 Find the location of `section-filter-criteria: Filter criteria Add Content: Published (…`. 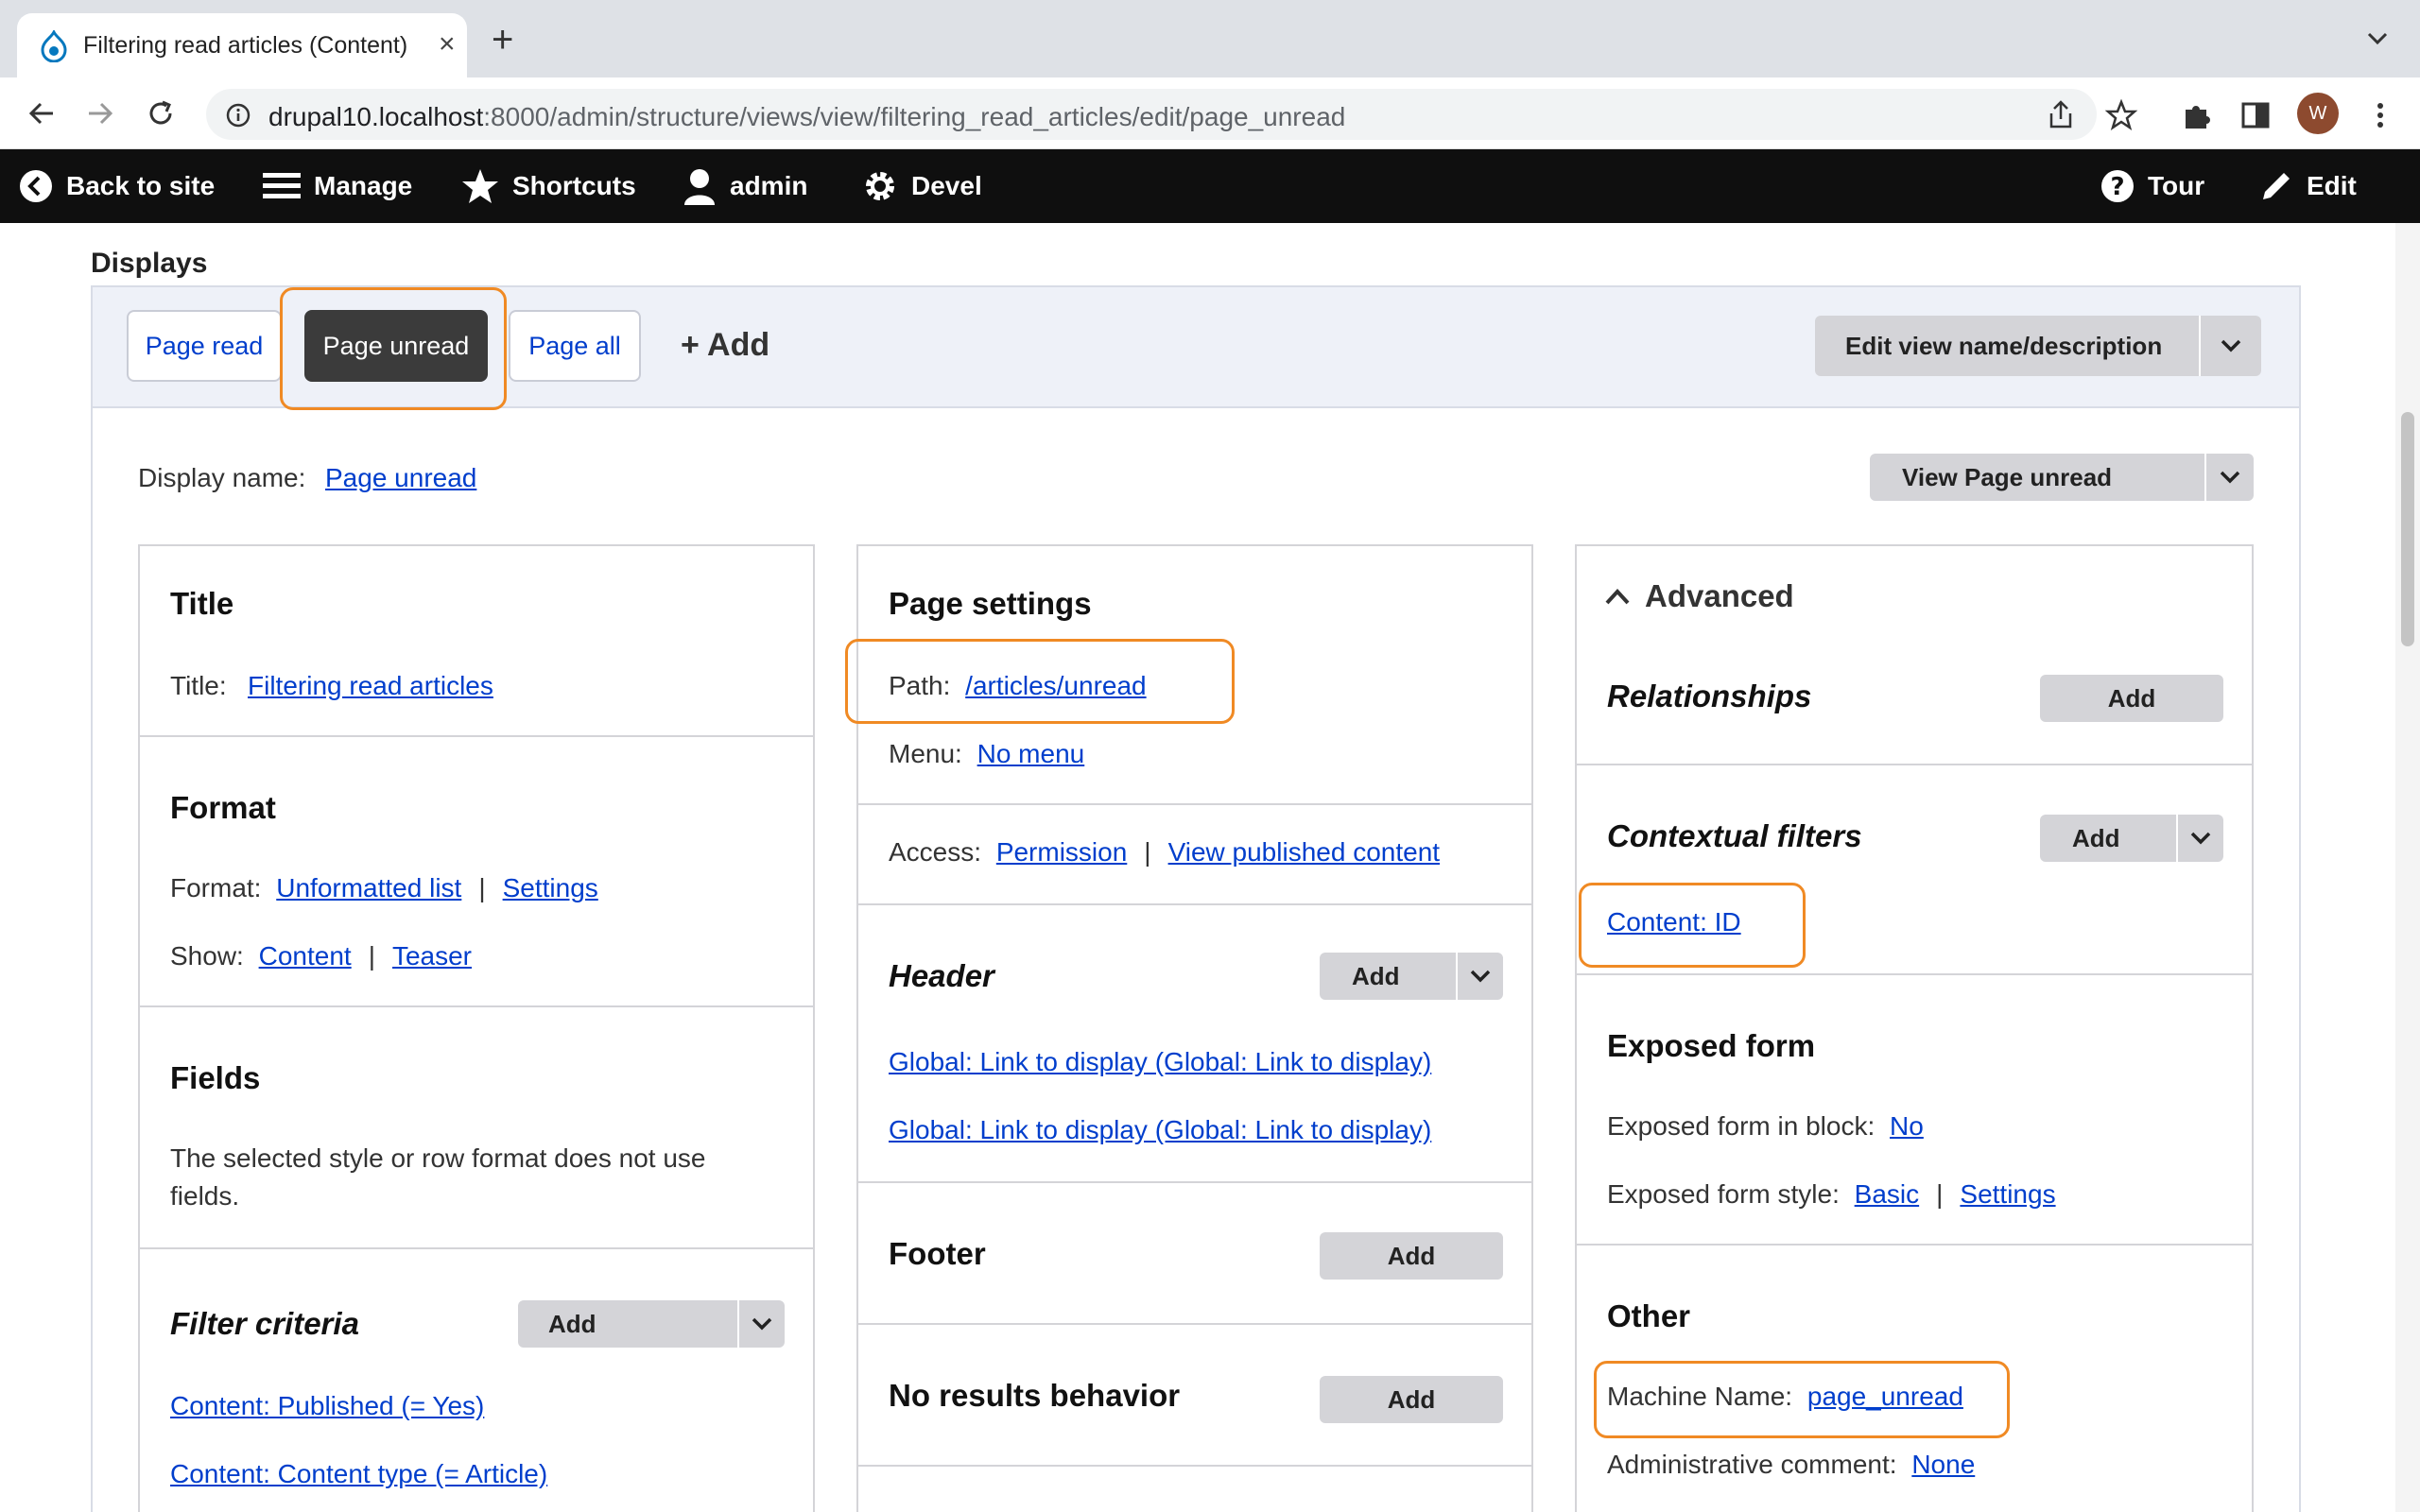

section-filter-criteria: Filter criteria Add Content: Published (… is located at coordinates (476, 1380).